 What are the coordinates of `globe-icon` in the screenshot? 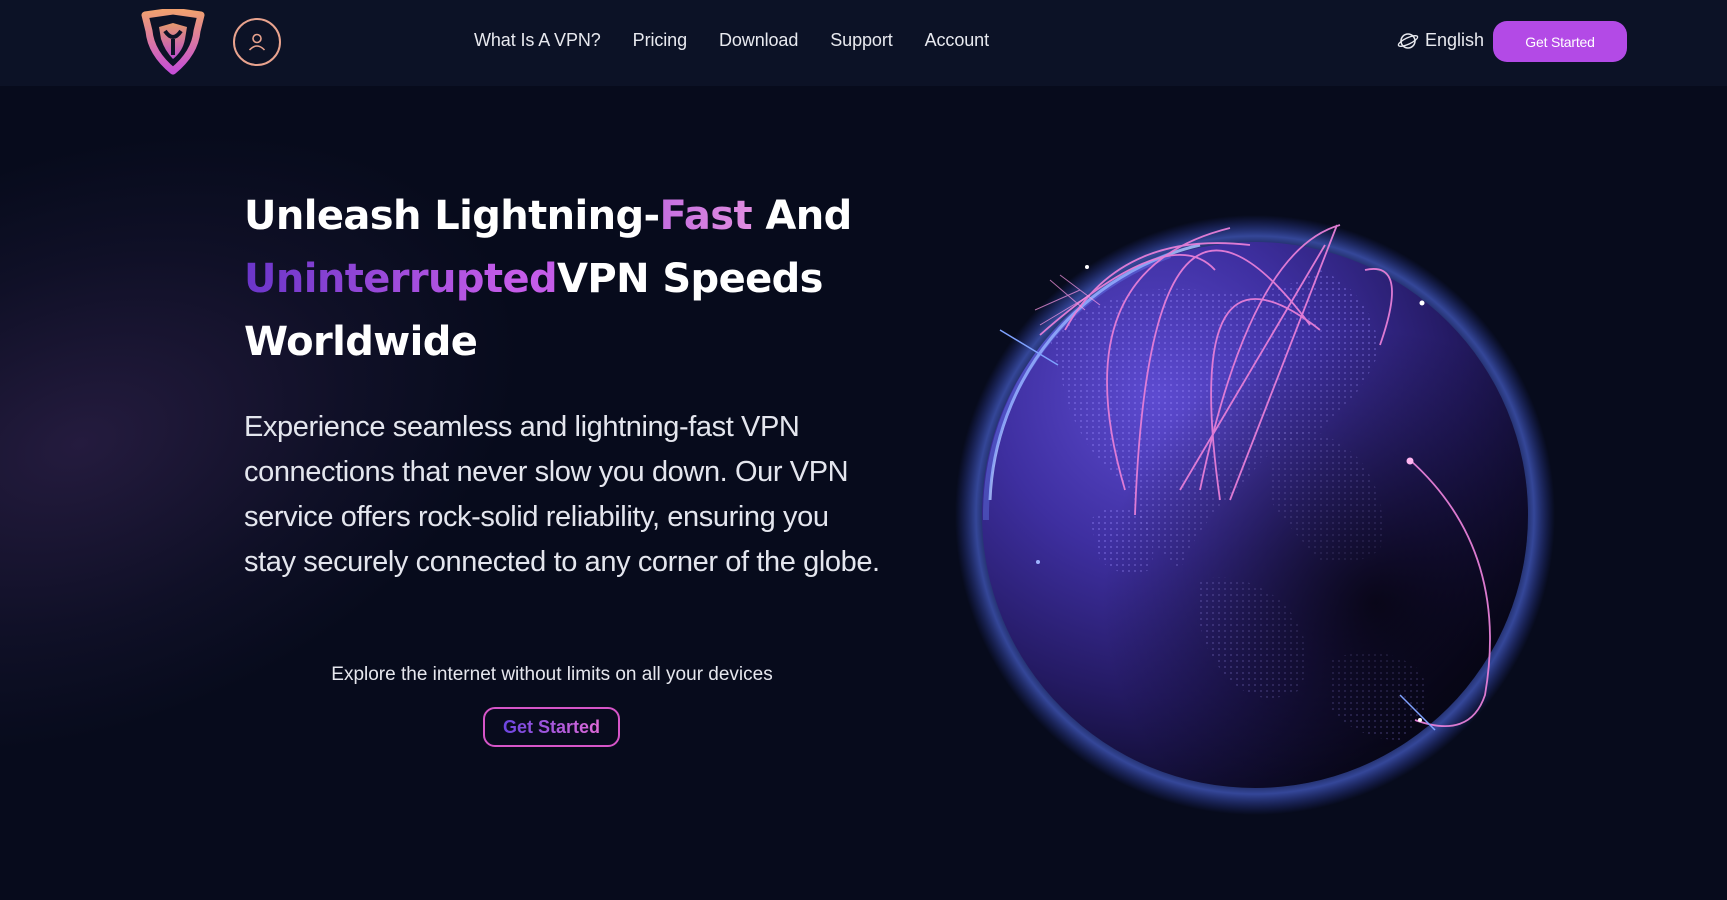 It's located at (1408, 40).